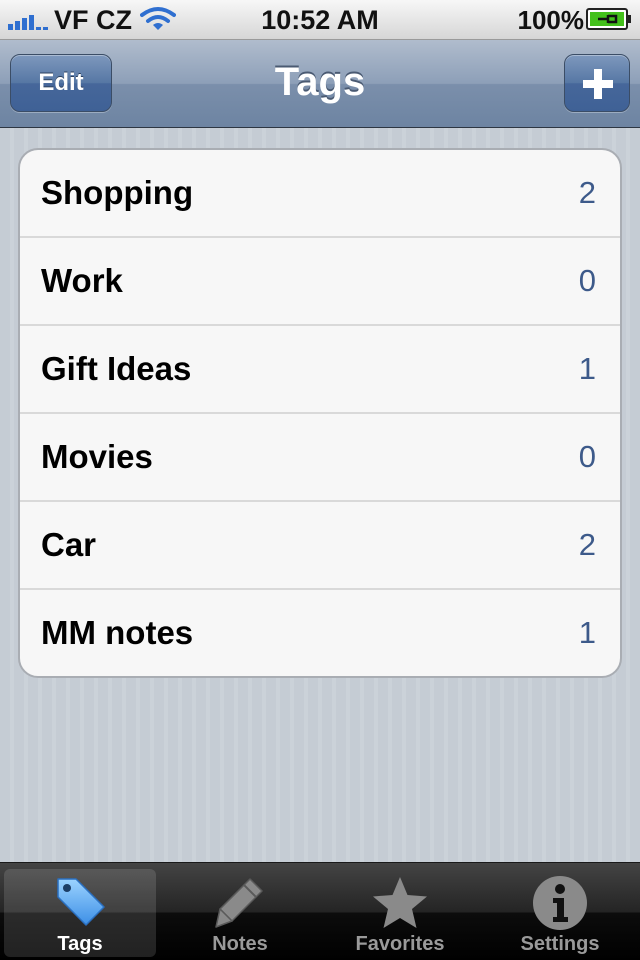  I want to click on tag-row: Shopping 2, so click(320, 194).